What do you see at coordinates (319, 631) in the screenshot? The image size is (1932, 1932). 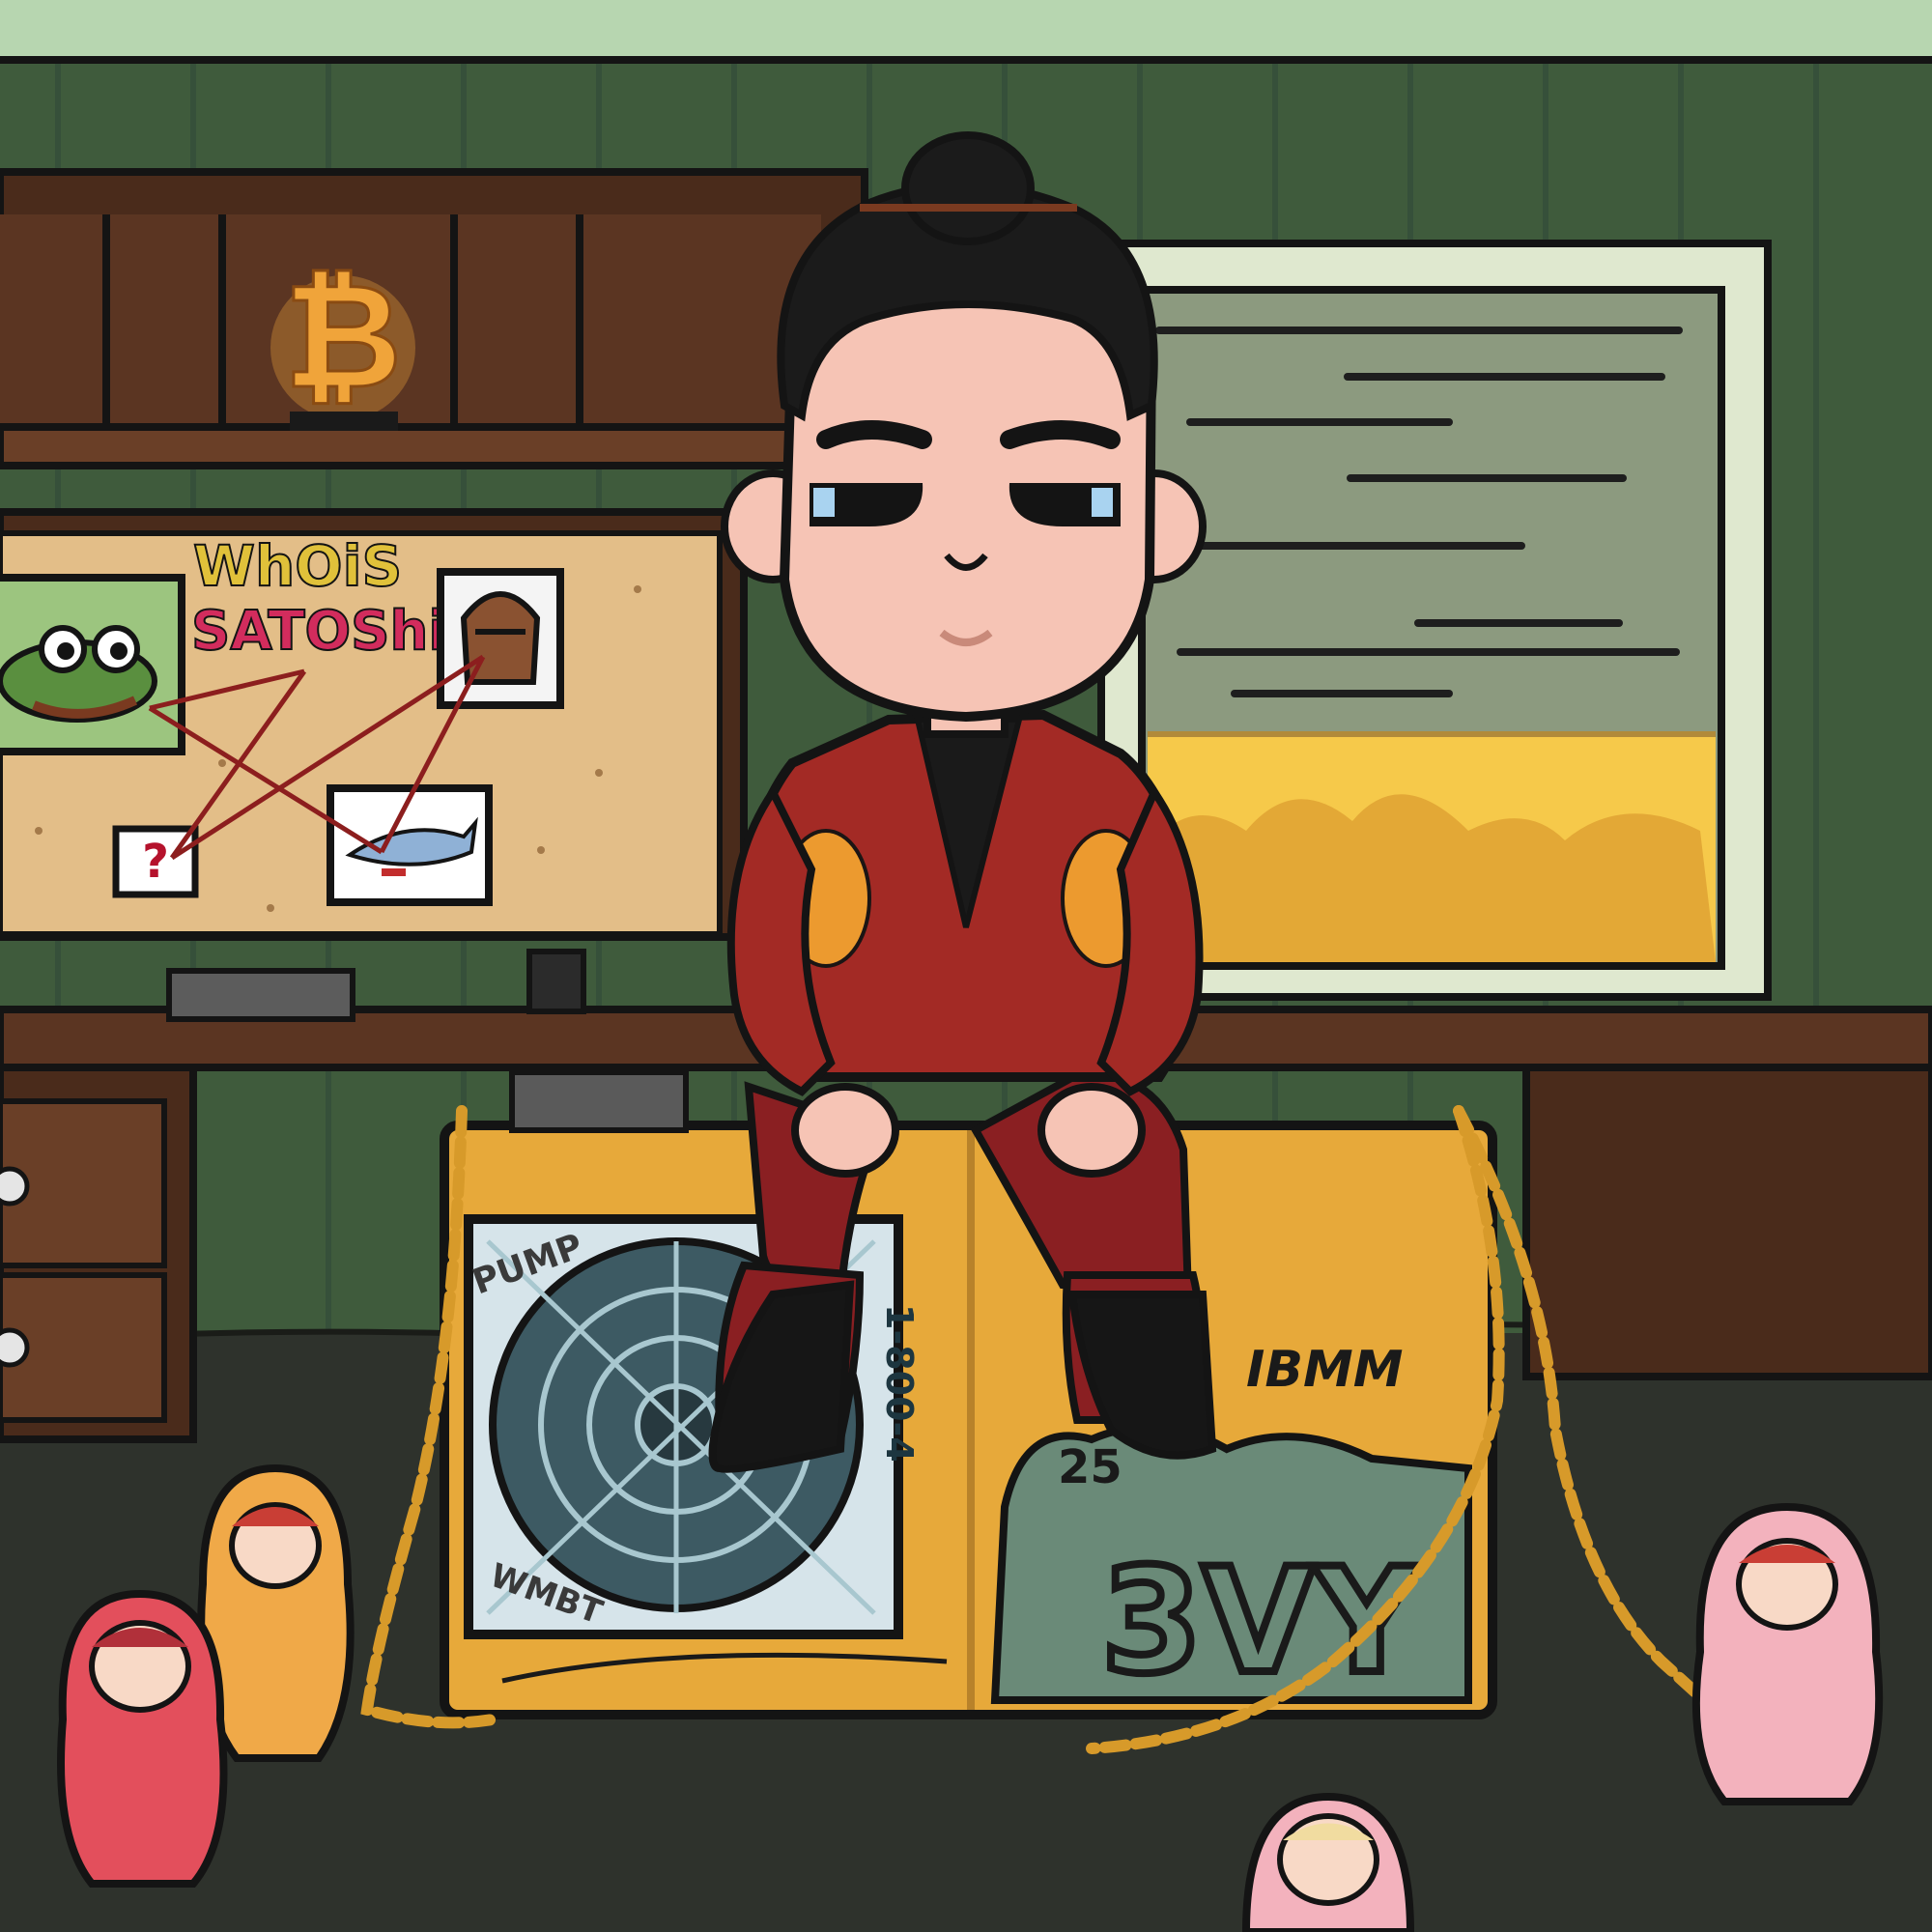 I see `board-title-line2: SATOShi` at bounding box center [319, 631].